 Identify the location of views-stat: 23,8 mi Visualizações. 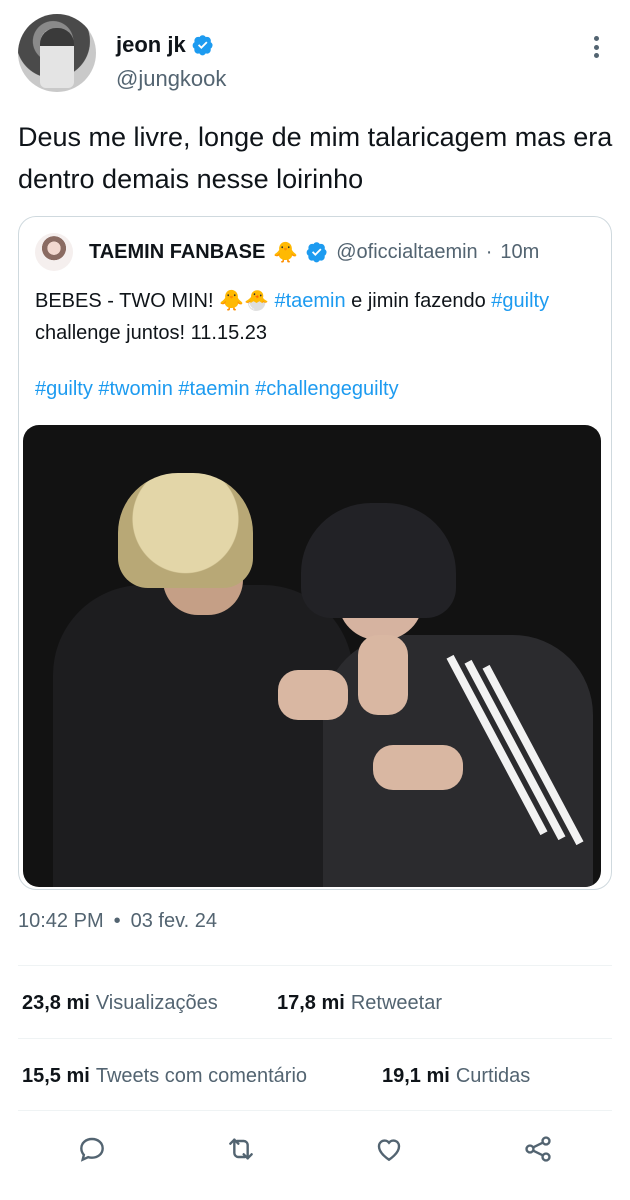
(149, 1003).